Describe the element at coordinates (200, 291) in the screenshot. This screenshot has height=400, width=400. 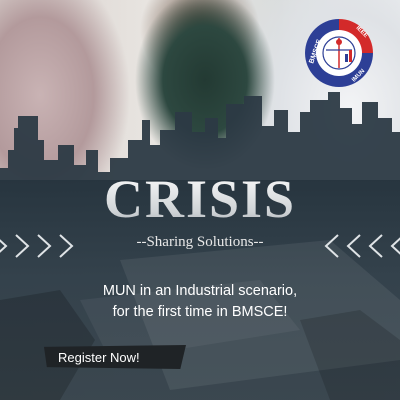
I see `tagline-line-1: MUN in an Industrial scenario,` at that location.